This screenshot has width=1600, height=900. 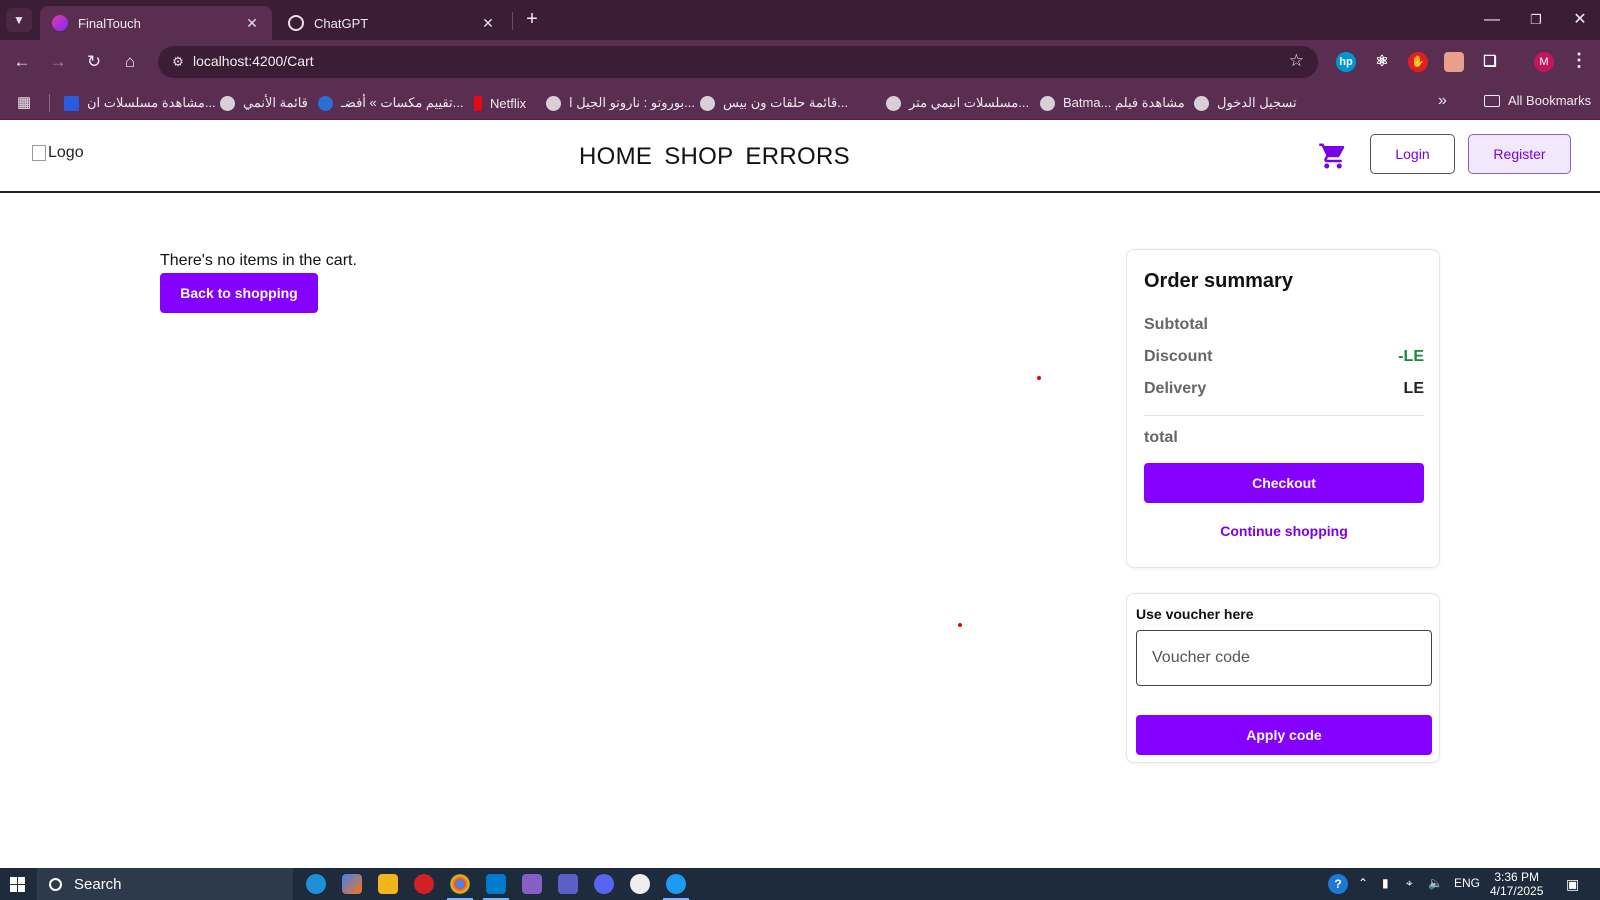 What do you see at coordinates (165, 884) in the screenshot?
I see `taskbar-search: Search` at bounding box center [165, 884].